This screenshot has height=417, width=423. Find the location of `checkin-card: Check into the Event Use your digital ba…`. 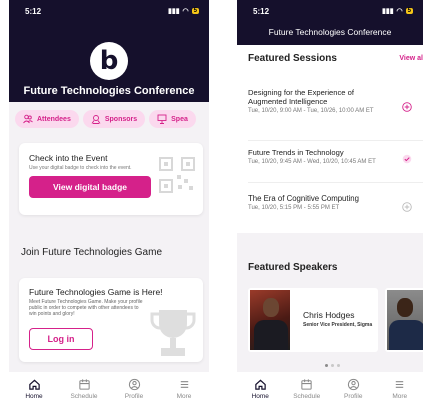

checkin-card: Check into the Event Use your digital ba… is located at coordinates (111, 179).